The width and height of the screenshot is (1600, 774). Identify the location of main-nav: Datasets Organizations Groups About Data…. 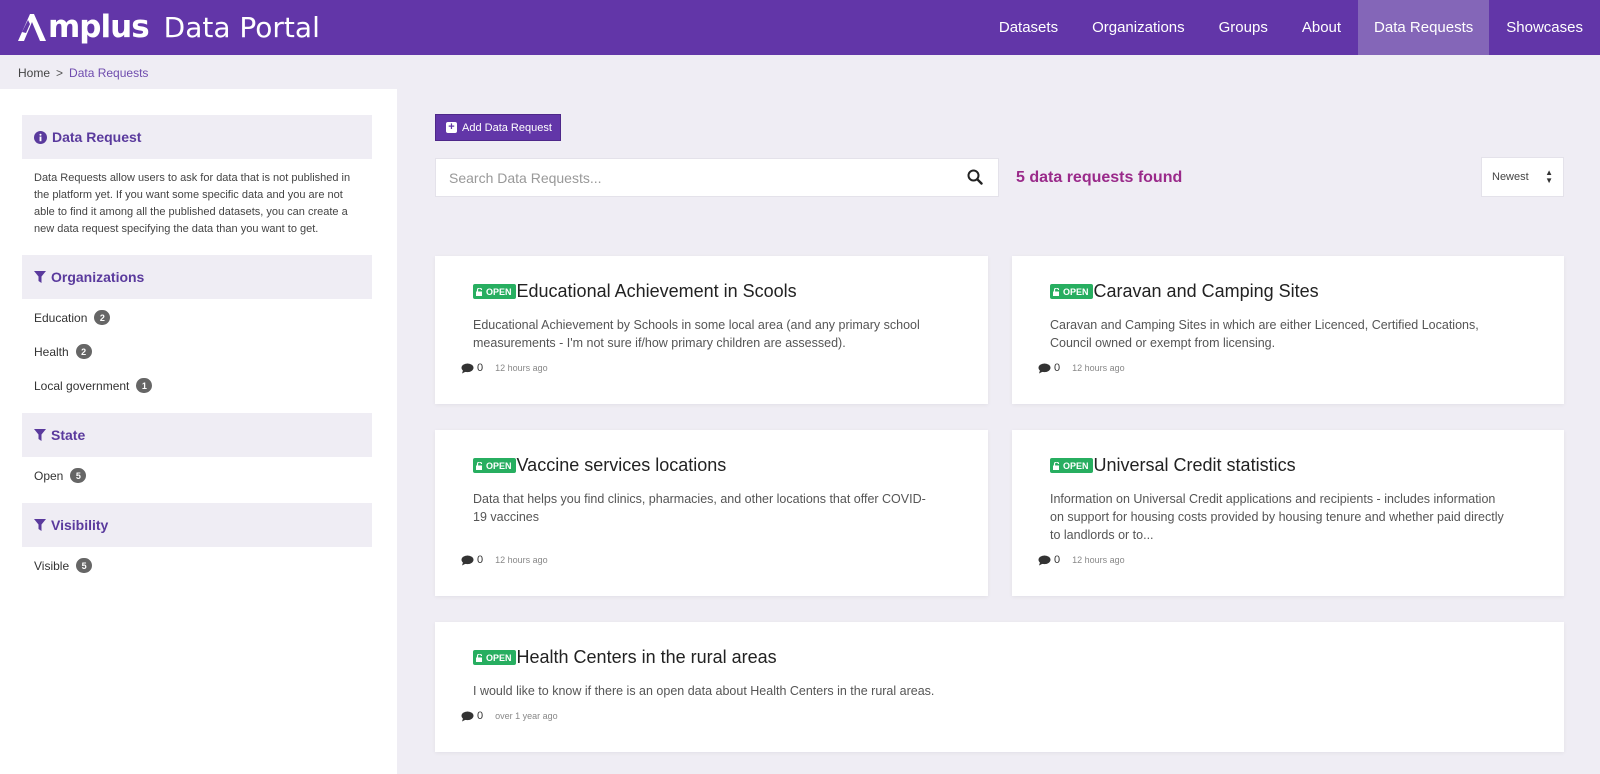
(1291, 27).